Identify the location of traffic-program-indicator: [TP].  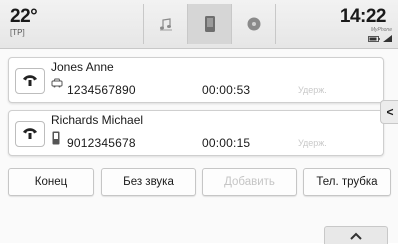
(17, 32).